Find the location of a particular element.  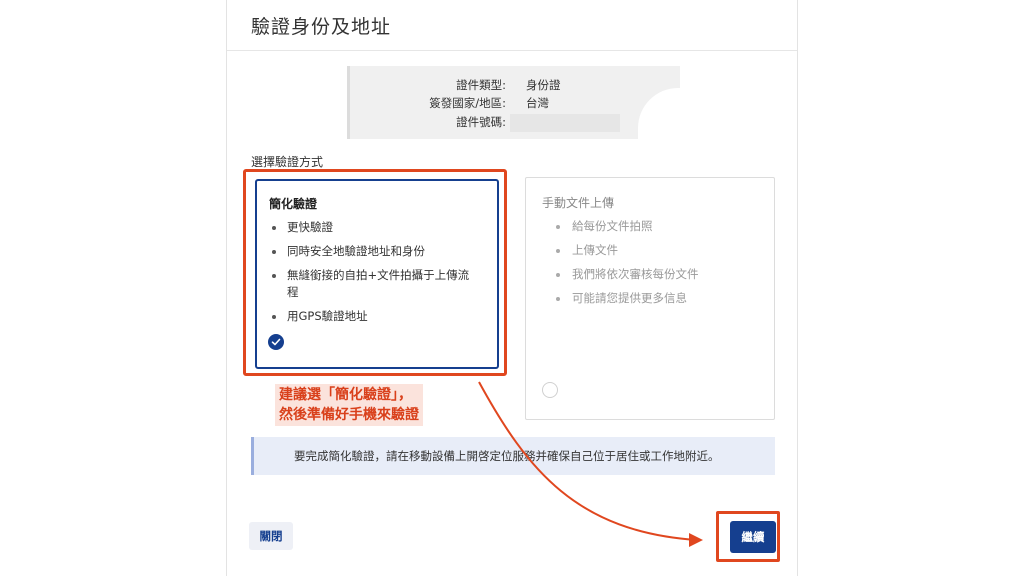

dialog-title: 驗證身份及地址 is located at coordinates (321, 27).